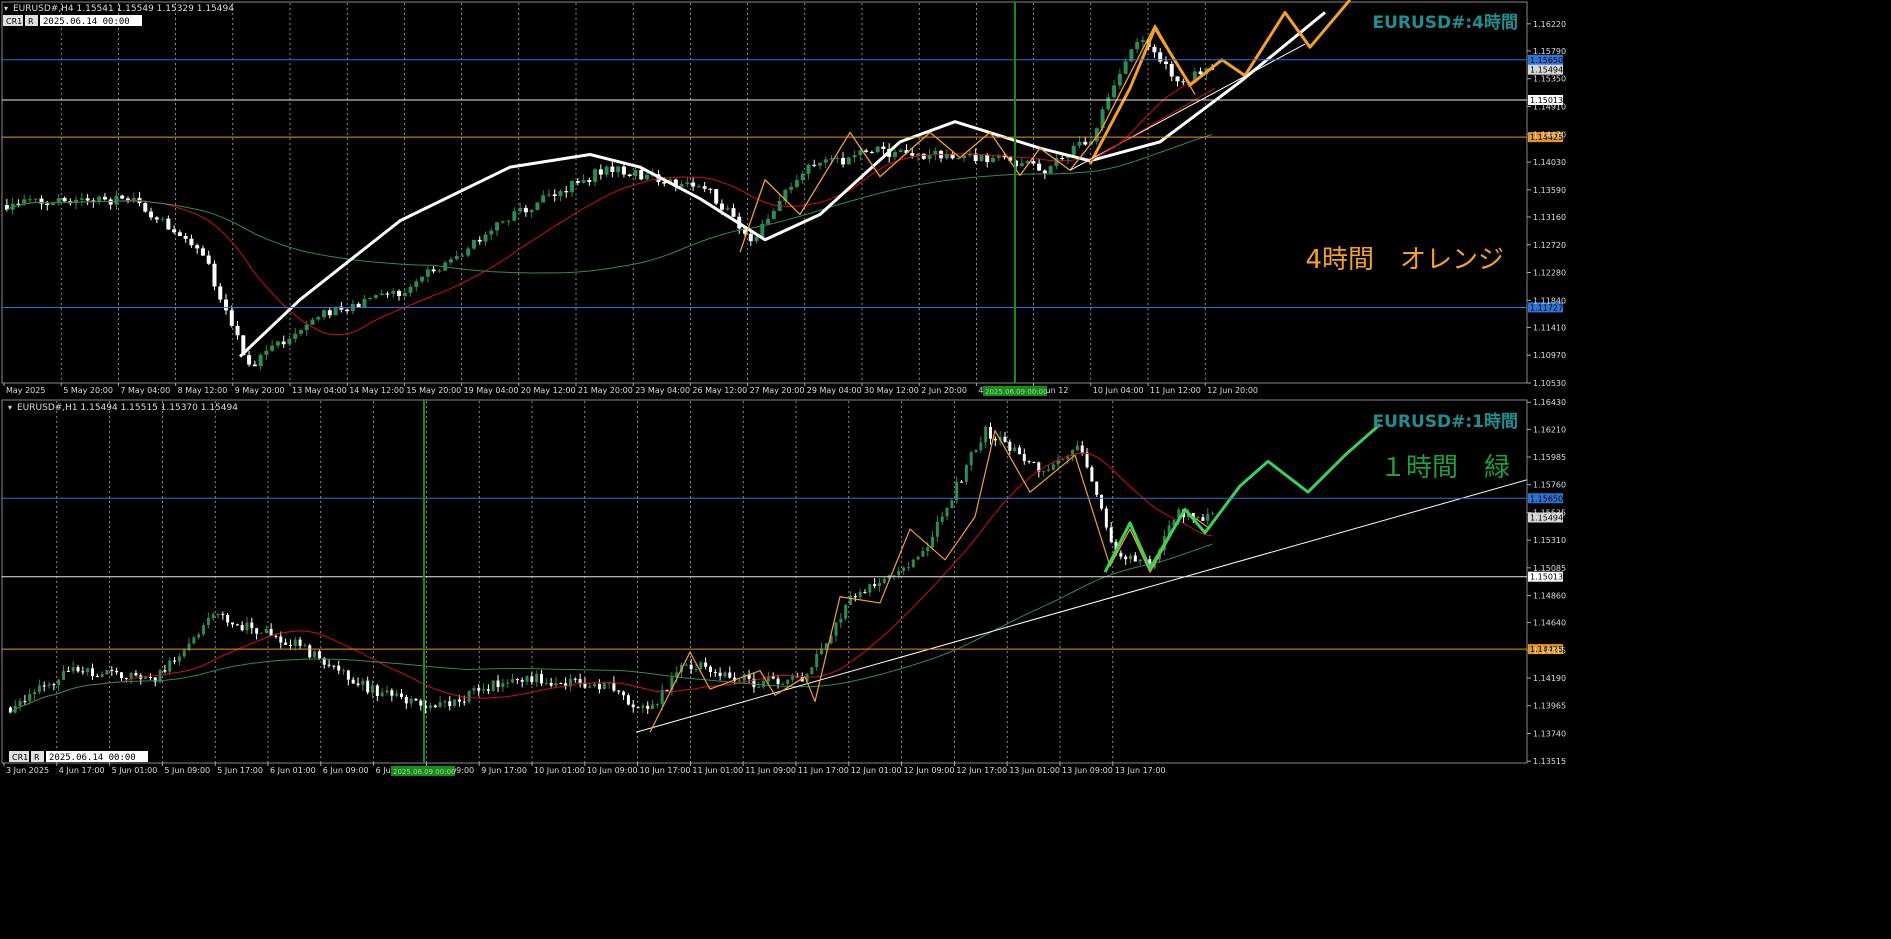 The height and width of the screenshot is (939, 1891). What do you see at coordinates (6, 8) in the screenshot?
I see `h4-collapse-icon: ▾` at bounding box center [6, 8].